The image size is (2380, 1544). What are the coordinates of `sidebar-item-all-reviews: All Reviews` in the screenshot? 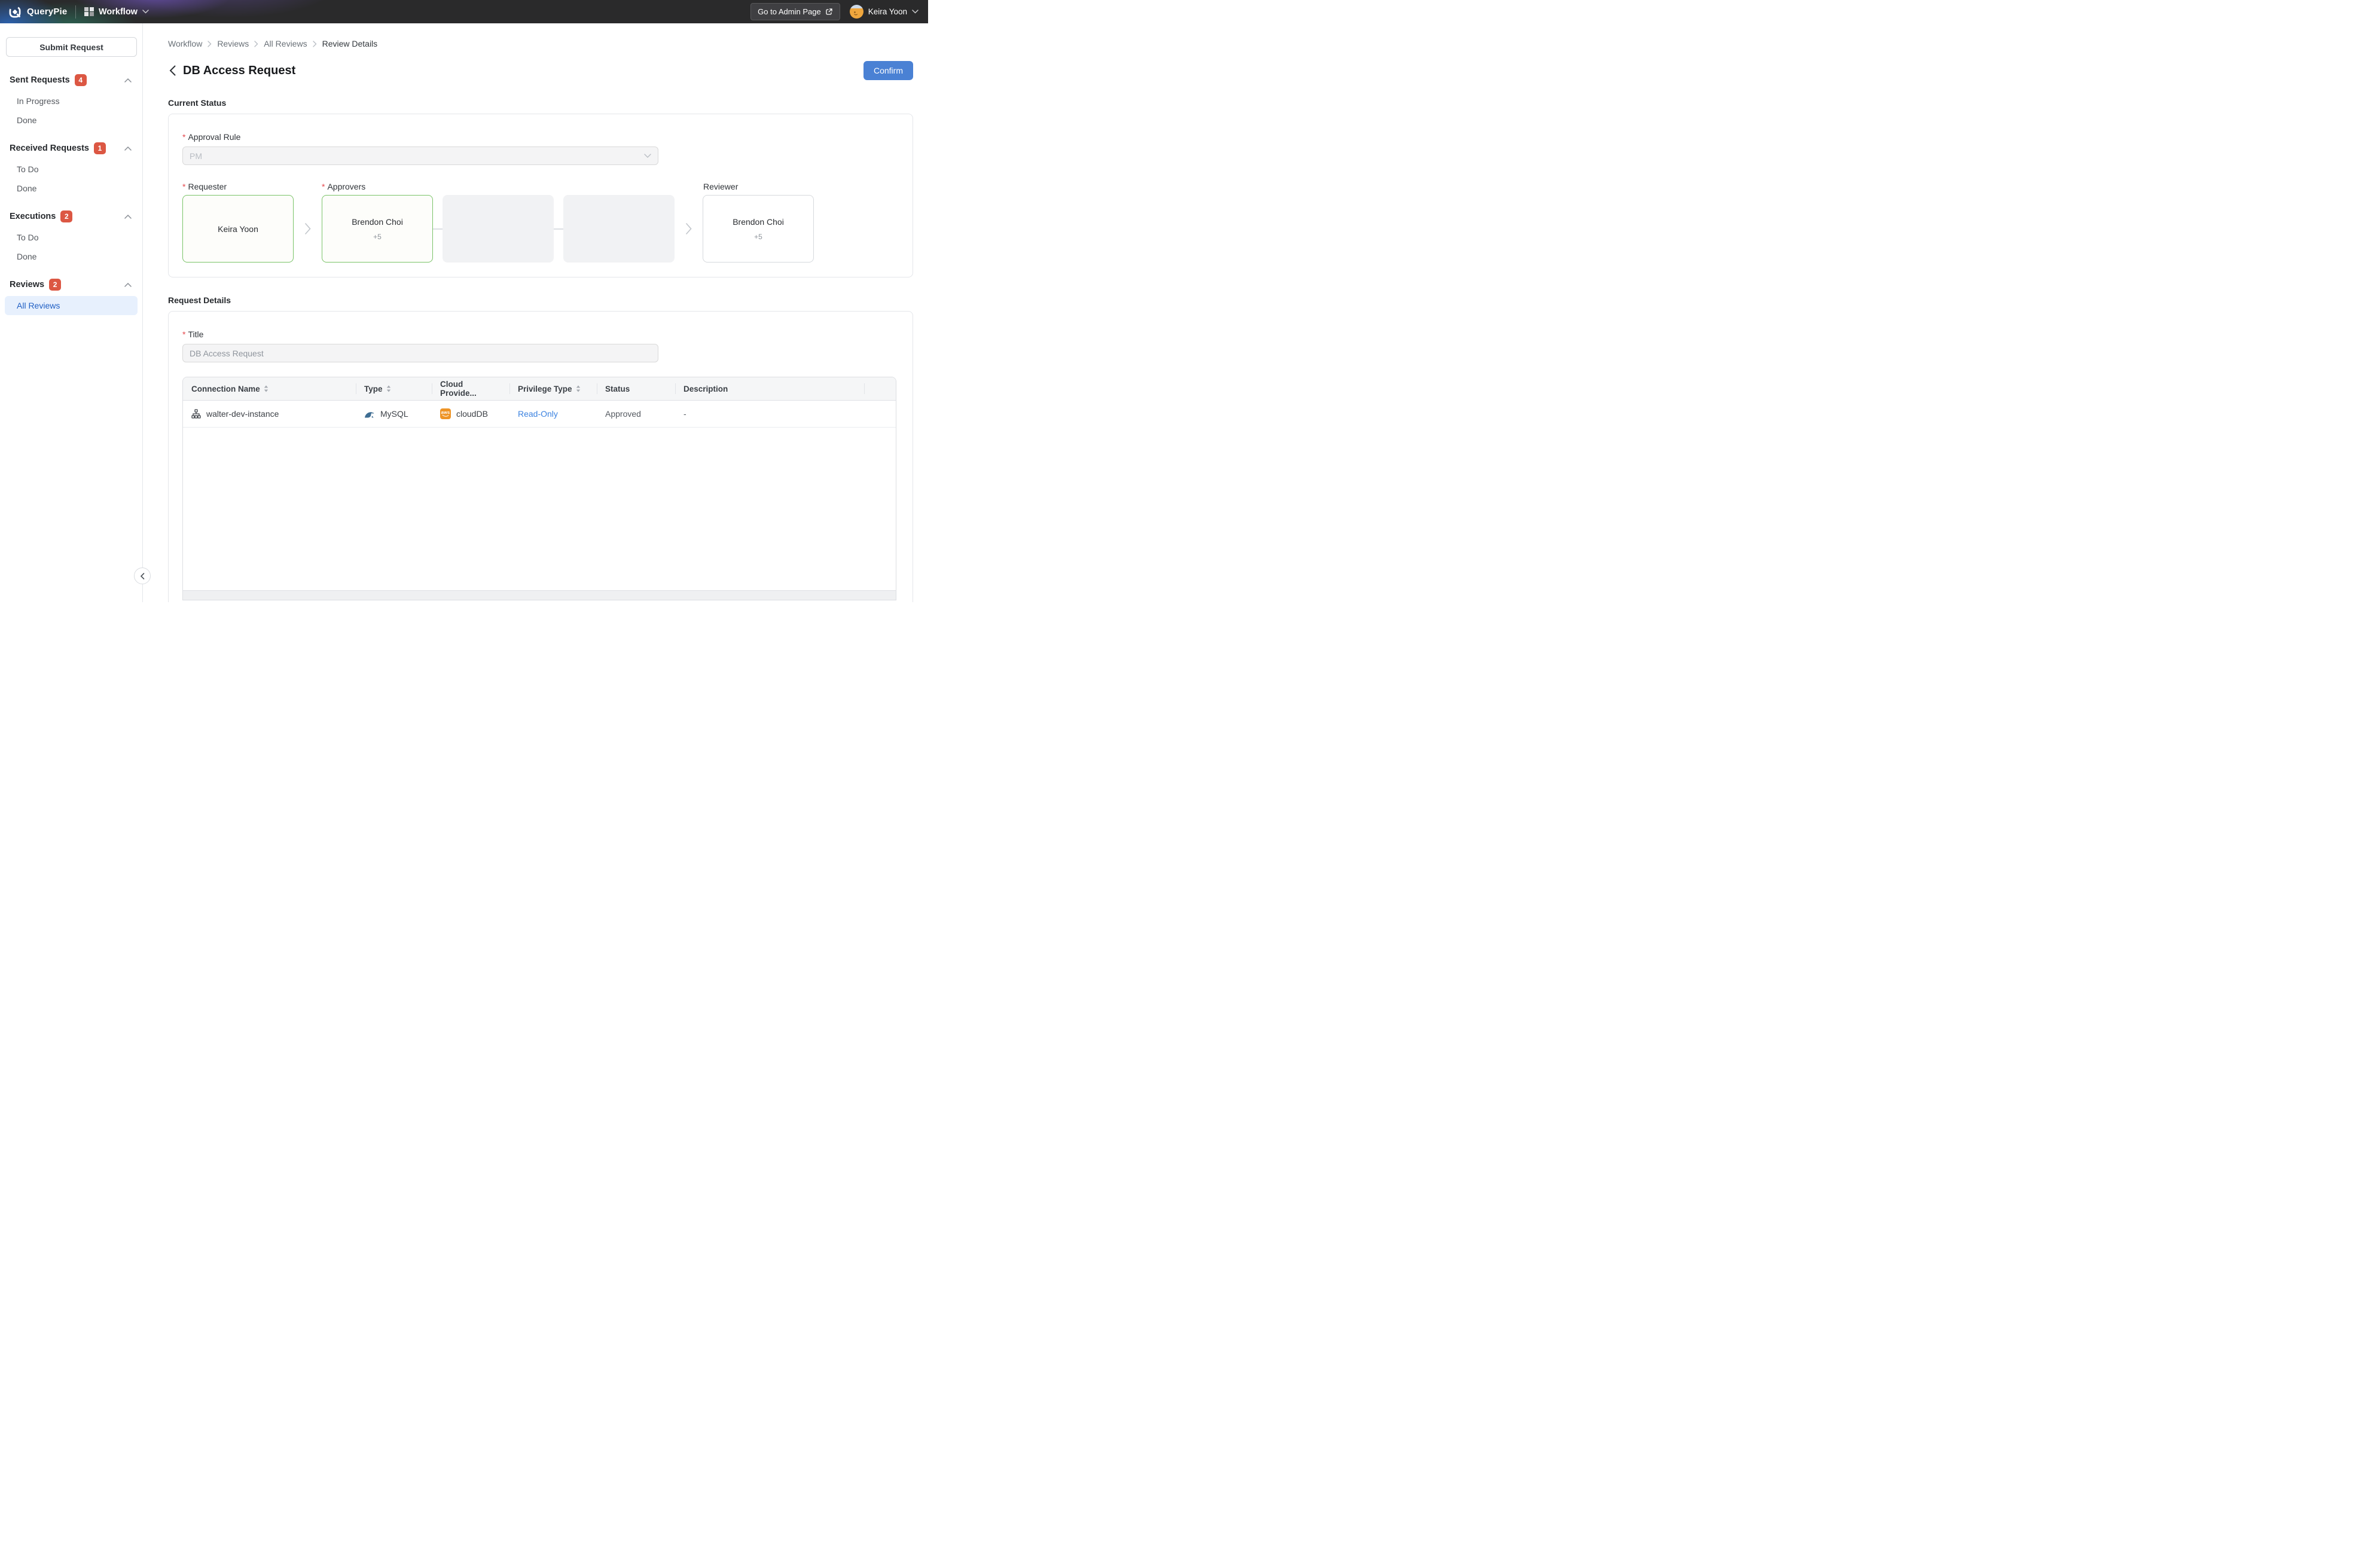 It's located at (71, 305).